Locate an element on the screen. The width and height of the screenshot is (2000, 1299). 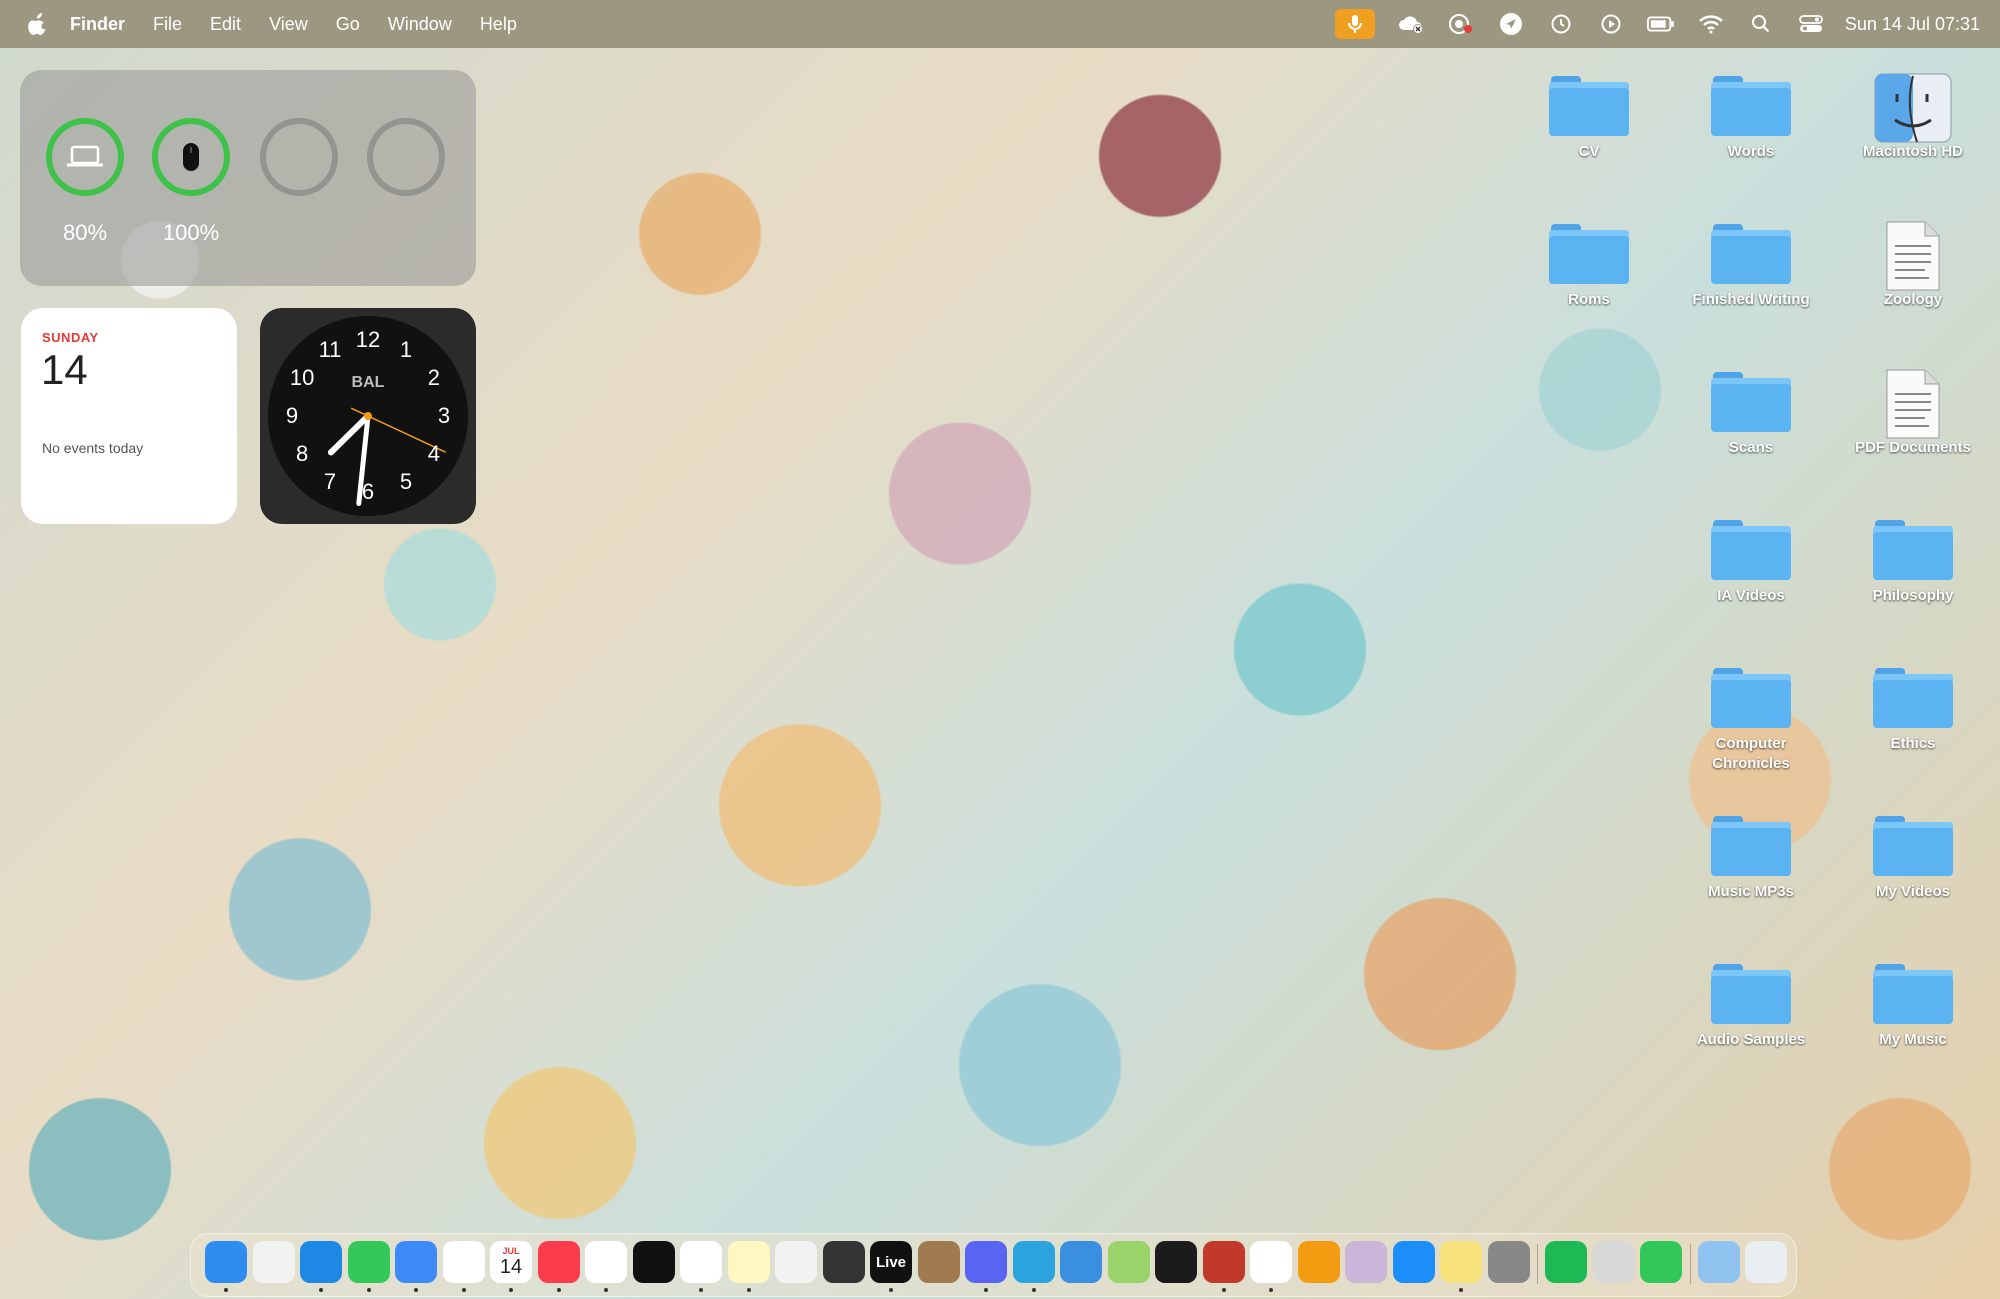
desktop-item-philosophy: Philosophy is located at coordinates (1913, 561).